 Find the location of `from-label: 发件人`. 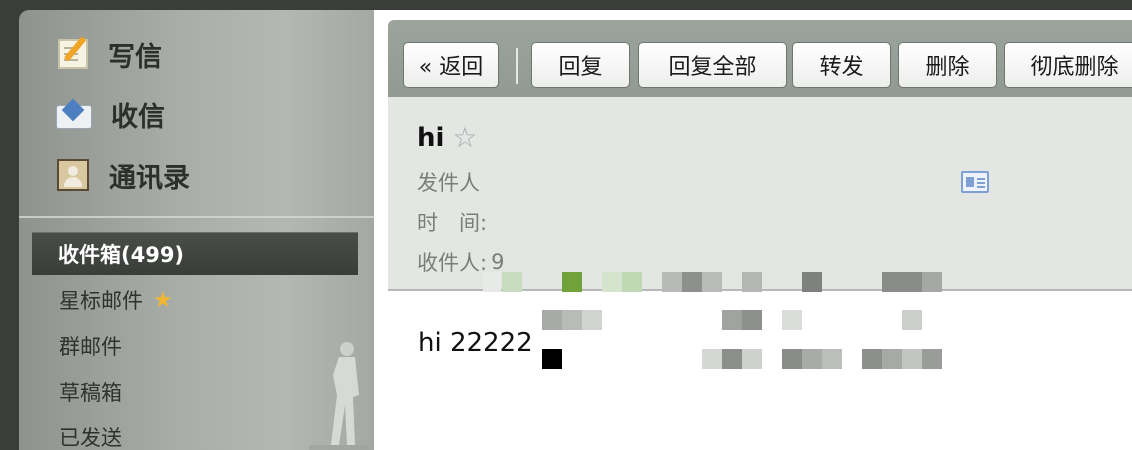

from-label: 发件人 is located at coordinates (448, 183).